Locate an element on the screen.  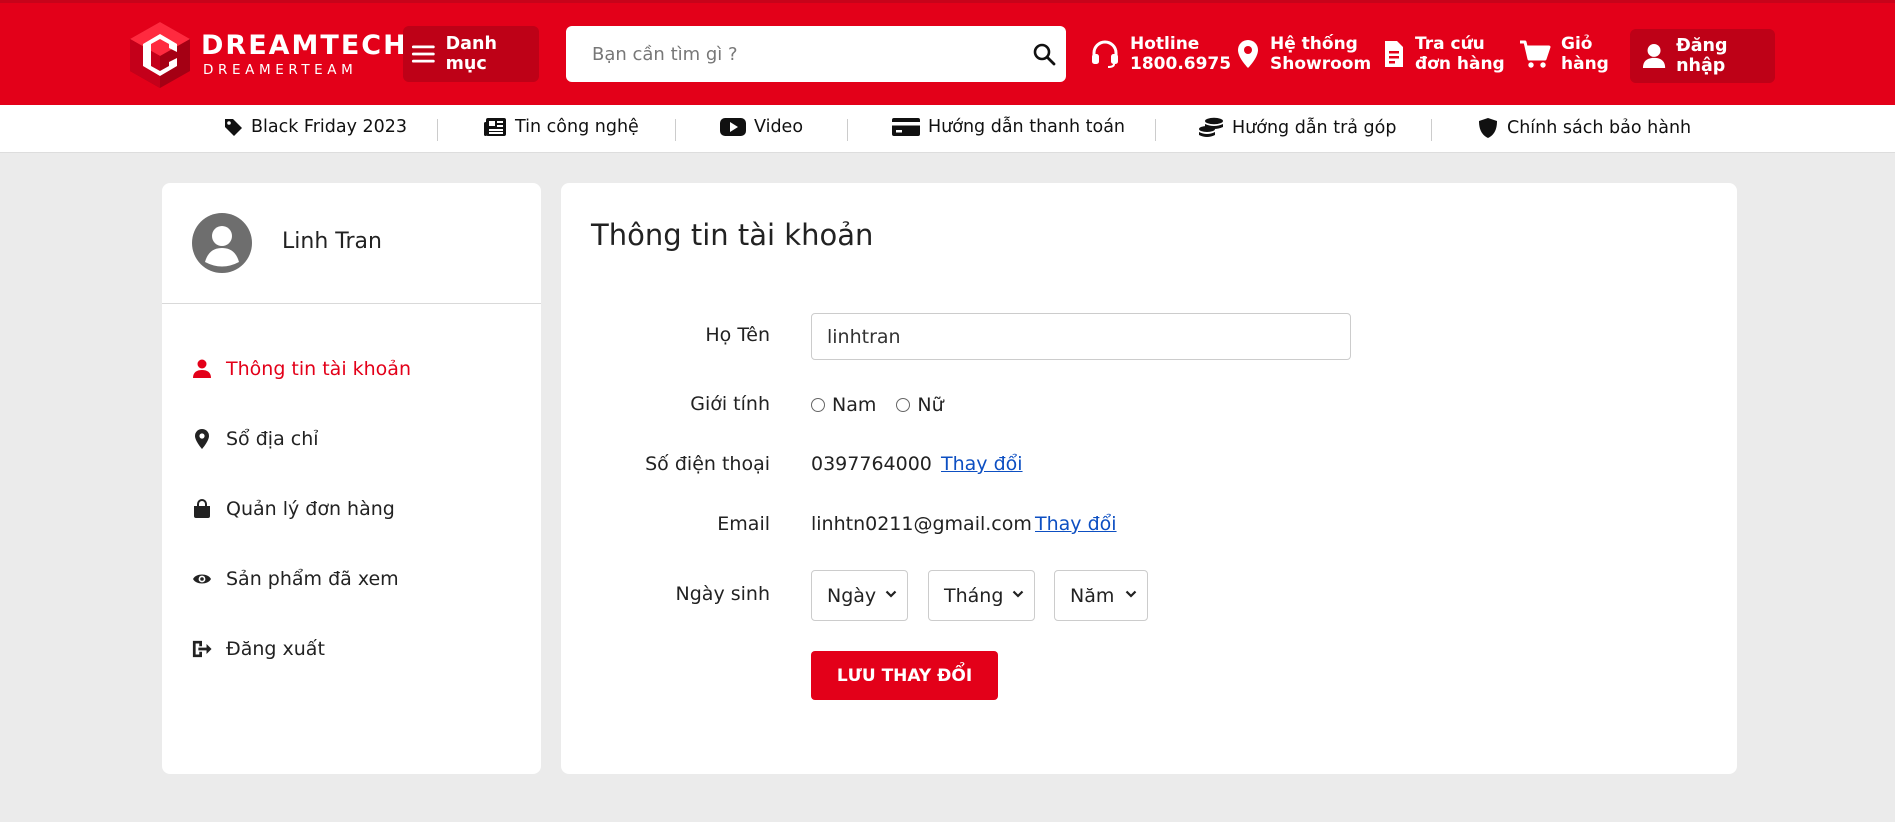
hamburger-icon is located at coordinates (423, 54).